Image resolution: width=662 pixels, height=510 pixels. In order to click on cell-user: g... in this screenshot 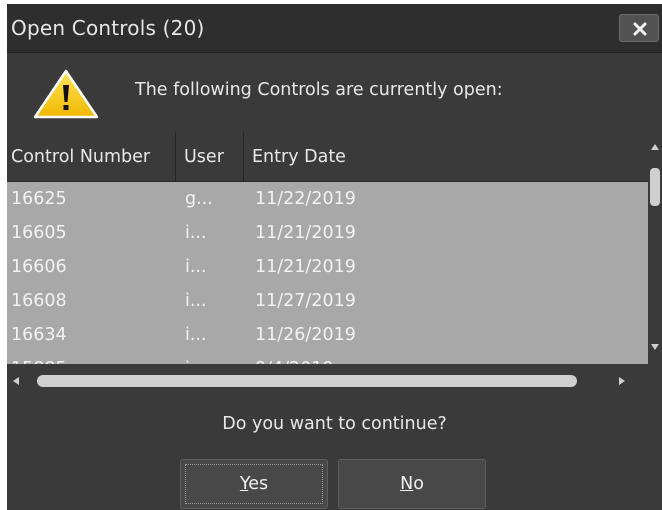, I will do `click(199, 199)`.